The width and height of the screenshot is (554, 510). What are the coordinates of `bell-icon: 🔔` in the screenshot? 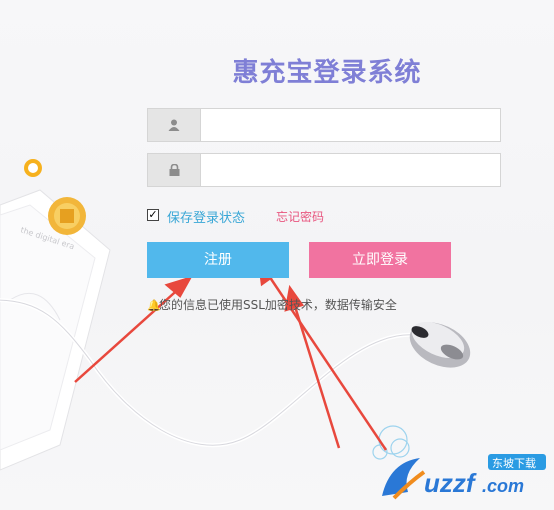 It's located at (154, 305).